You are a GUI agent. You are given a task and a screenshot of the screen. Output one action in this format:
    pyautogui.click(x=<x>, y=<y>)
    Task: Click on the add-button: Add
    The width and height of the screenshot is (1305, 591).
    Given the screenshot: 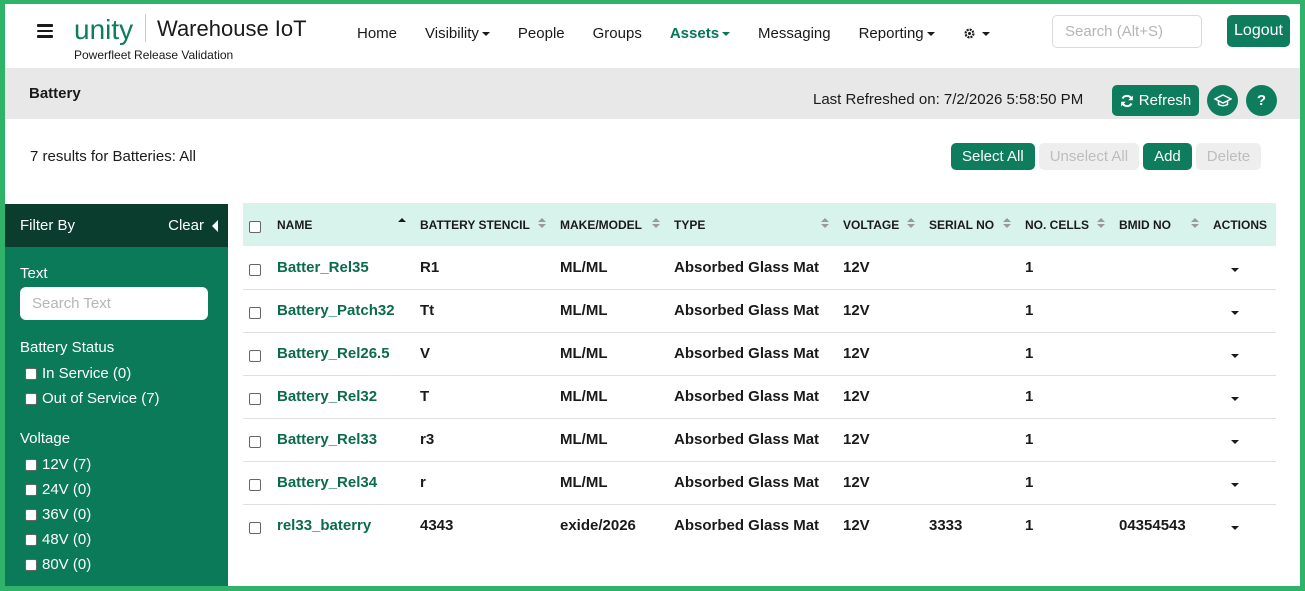 What is the action you would take?
    pyautogui.click(x=1167, y=156)
    